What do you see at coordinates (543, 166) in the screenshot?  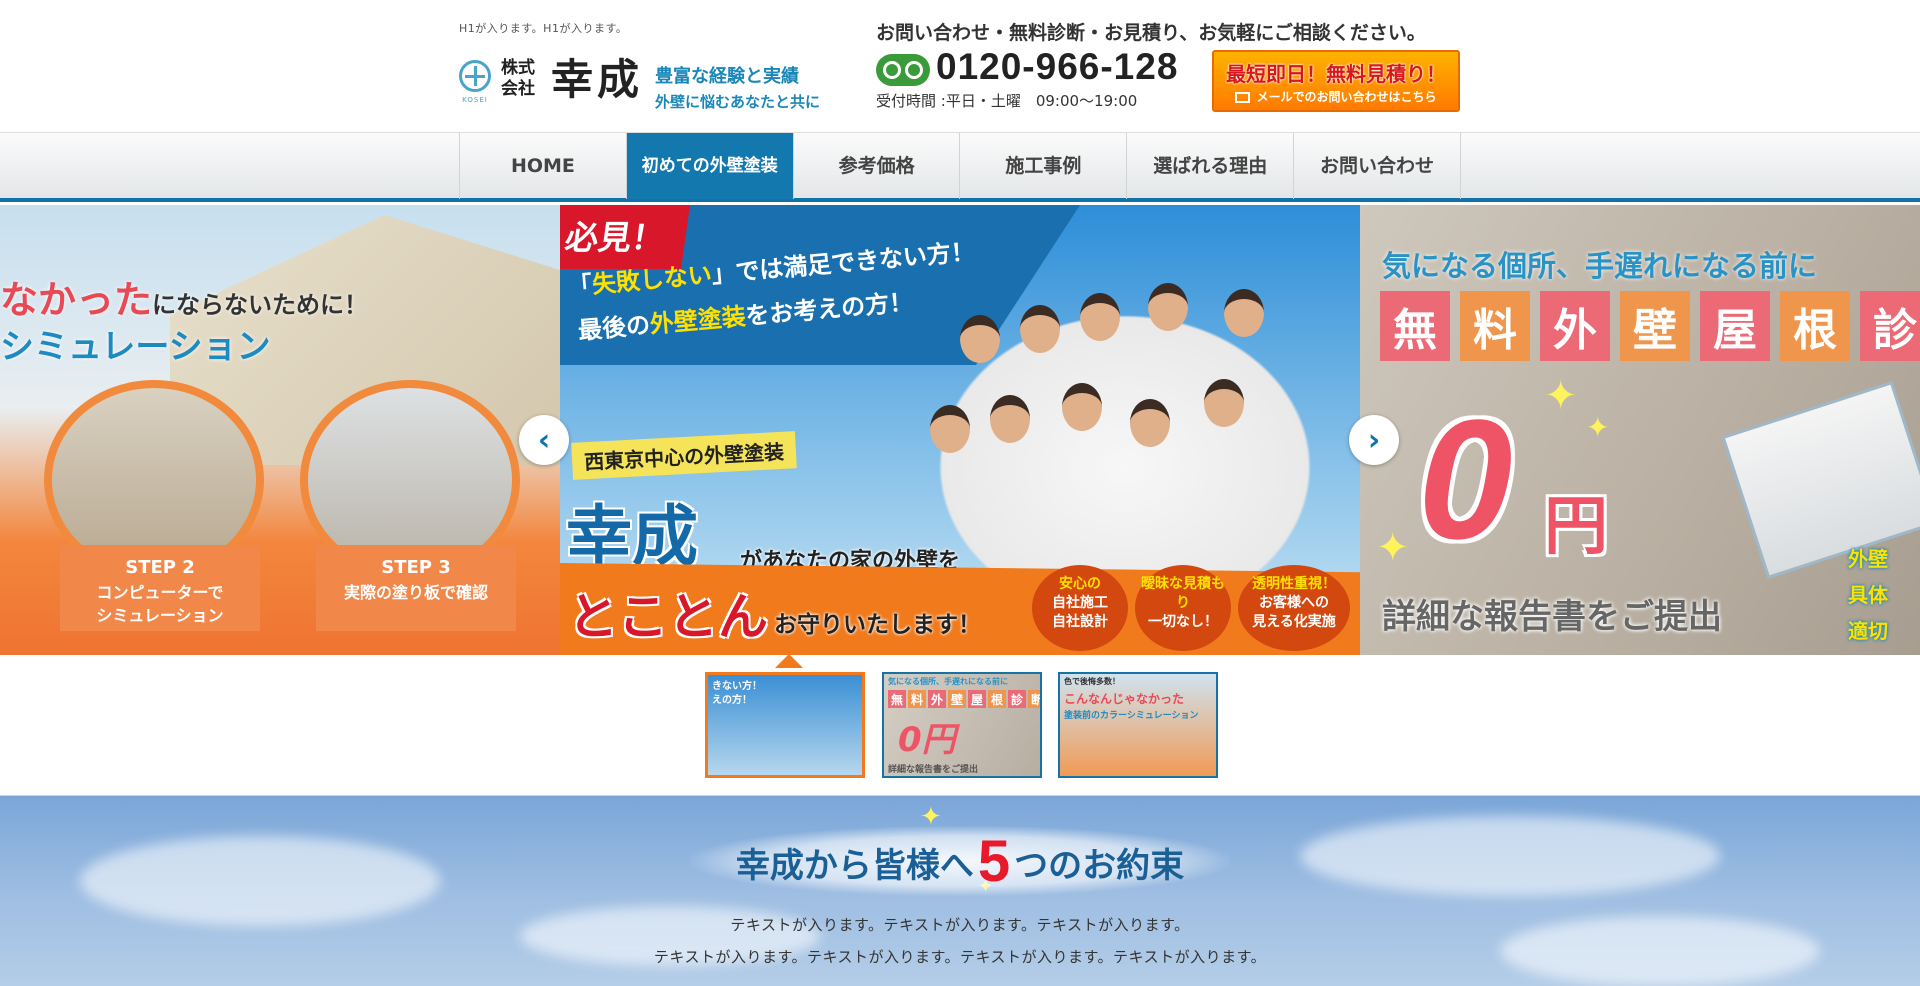 I see `nav-item-home: HOME` at bounding box center [543, 166].